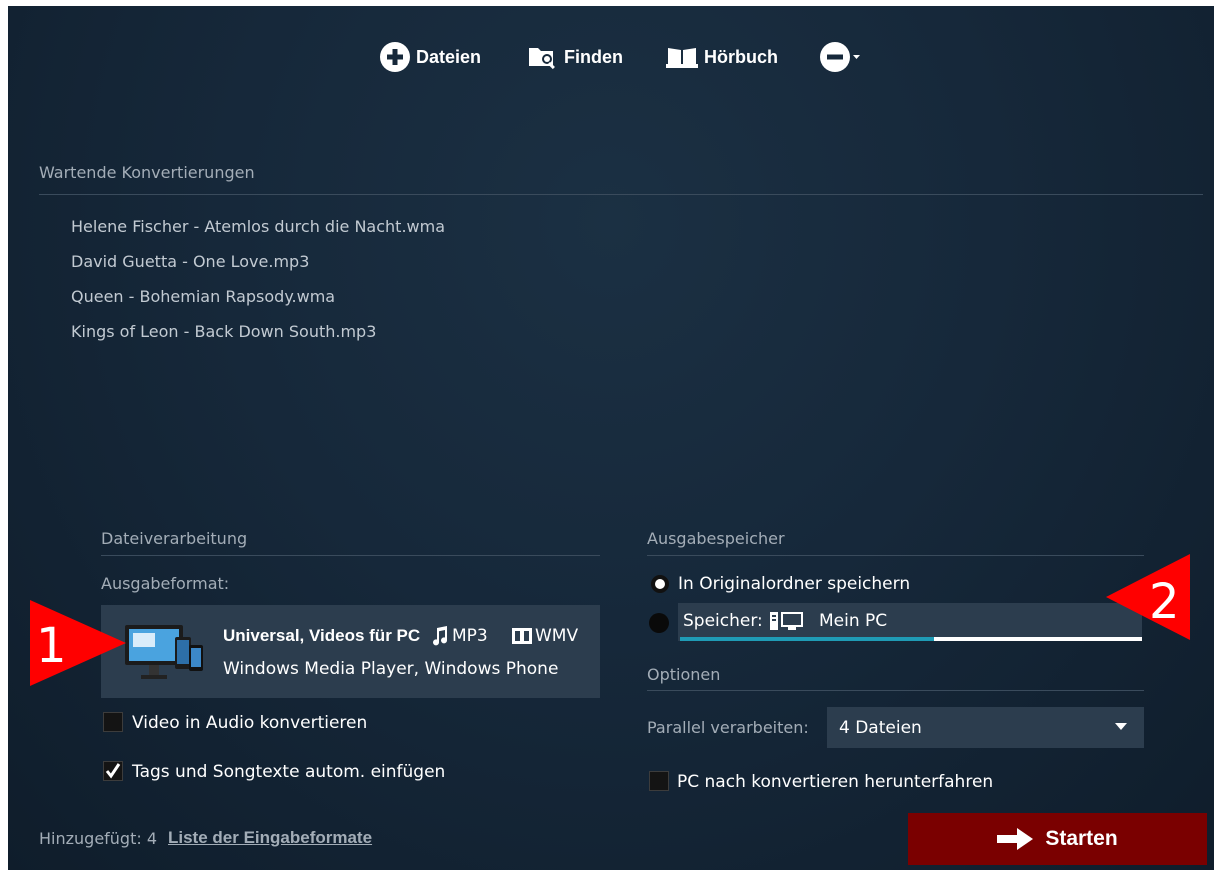  What do you see at coordinates (621, 194) in the screenshot?
I see `queue-divider` at bounding box center [621, 194].